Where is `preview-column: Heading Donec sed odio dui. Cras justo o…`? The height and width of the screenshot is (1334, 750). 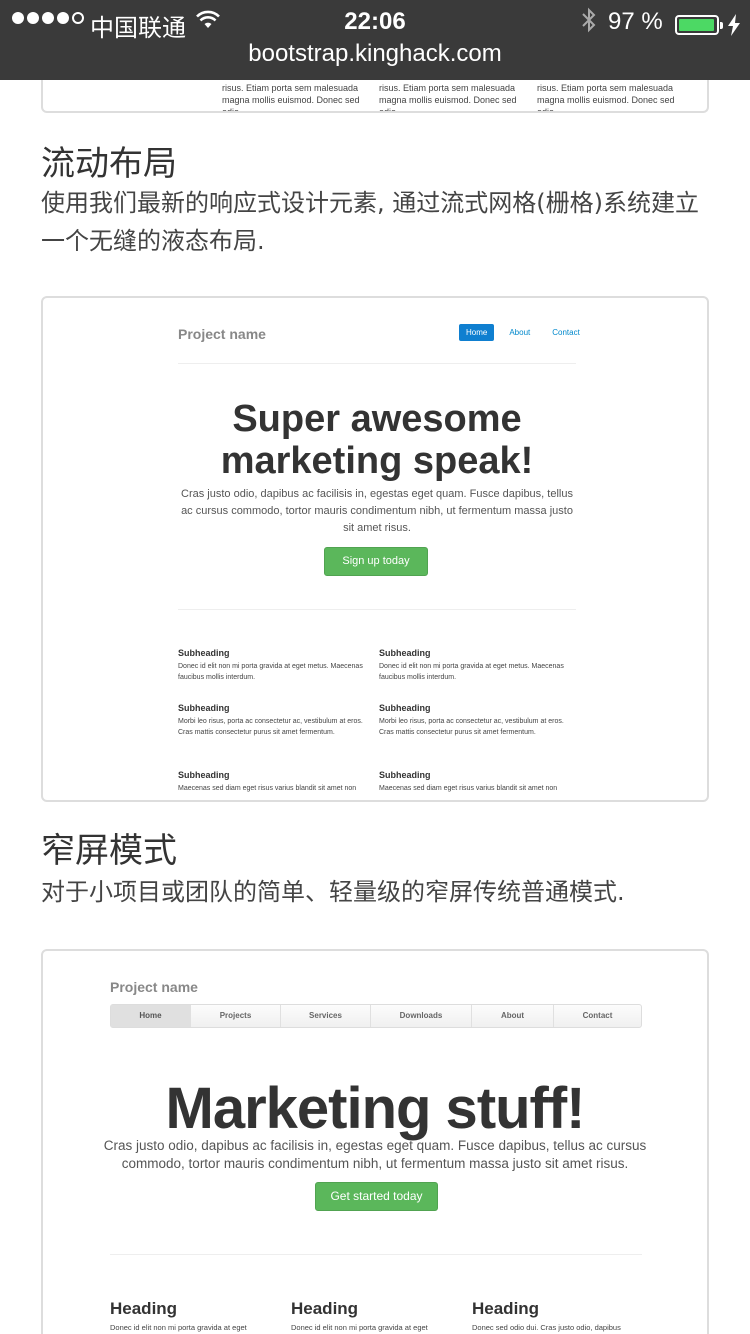 preview-column: Heading Donec sed odio dui. Cras justo o… is located at coordinates (557, 1315).